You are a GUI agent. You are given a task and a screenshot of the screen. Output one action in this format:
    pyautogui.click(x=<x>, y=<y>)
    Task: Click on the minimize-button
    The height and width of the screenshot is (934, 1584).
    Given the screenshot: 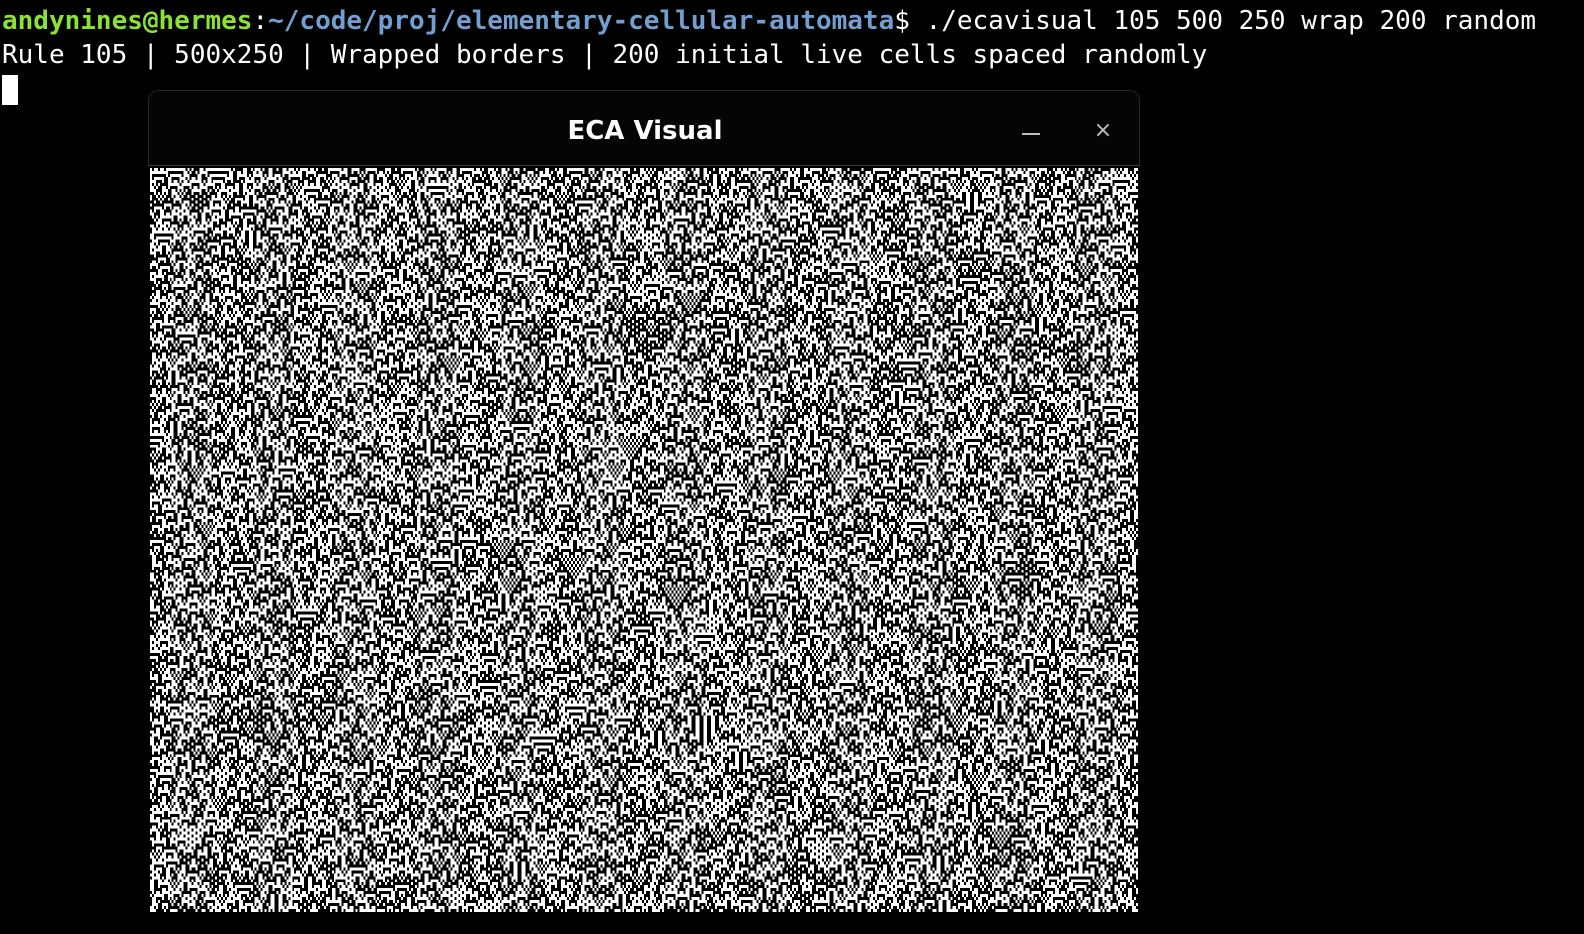 What is the action you would take?
    pyautogui.click(x=1031, y=131)
    